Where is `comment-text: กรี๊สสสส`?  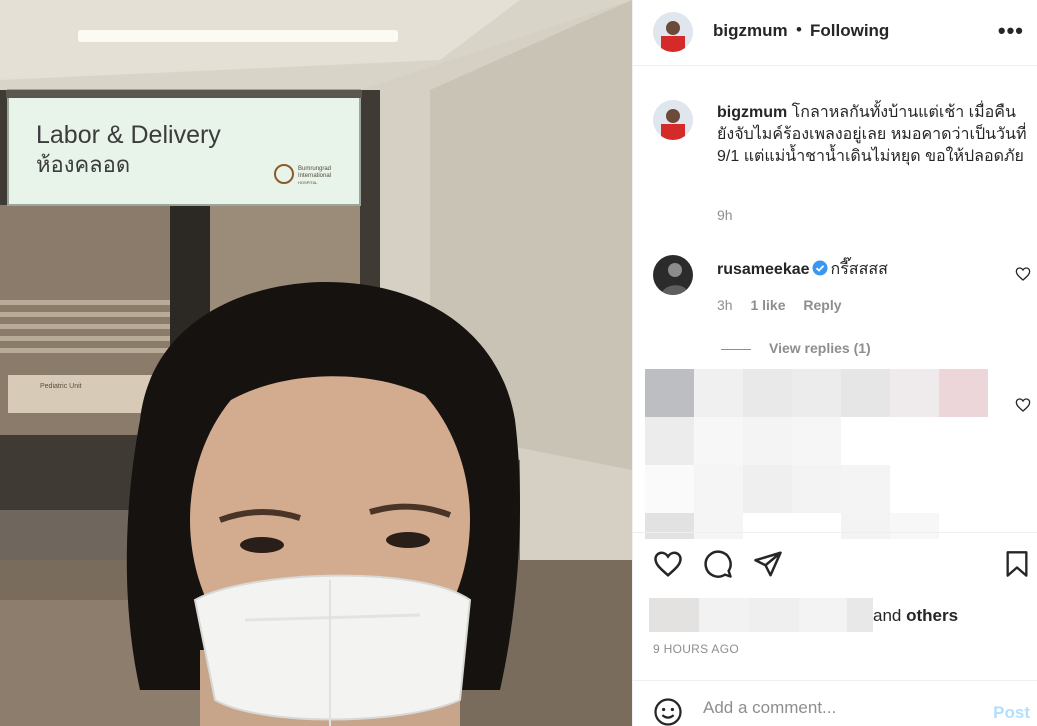
comment-text: กรี๊สสสส is located at coordinates (859, 269).